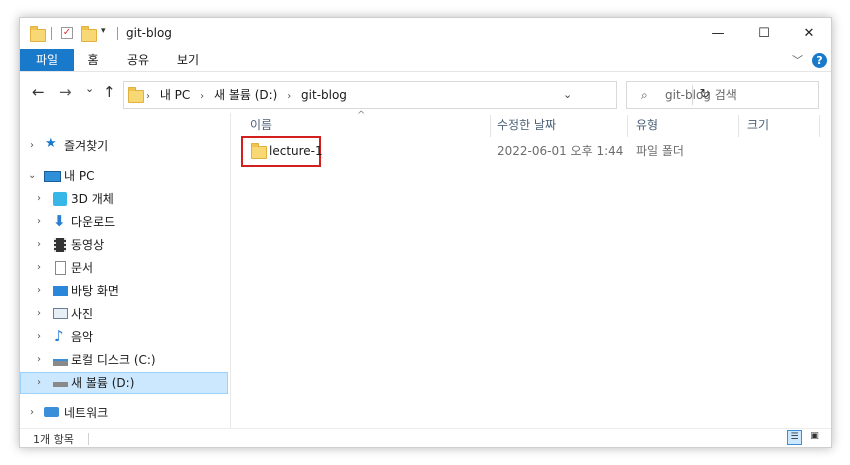  What do you see at coordinates (92, 199) in the screenshot?
I see `sidebar-item-label: 3D 개체` at bounding box center [92, 199].